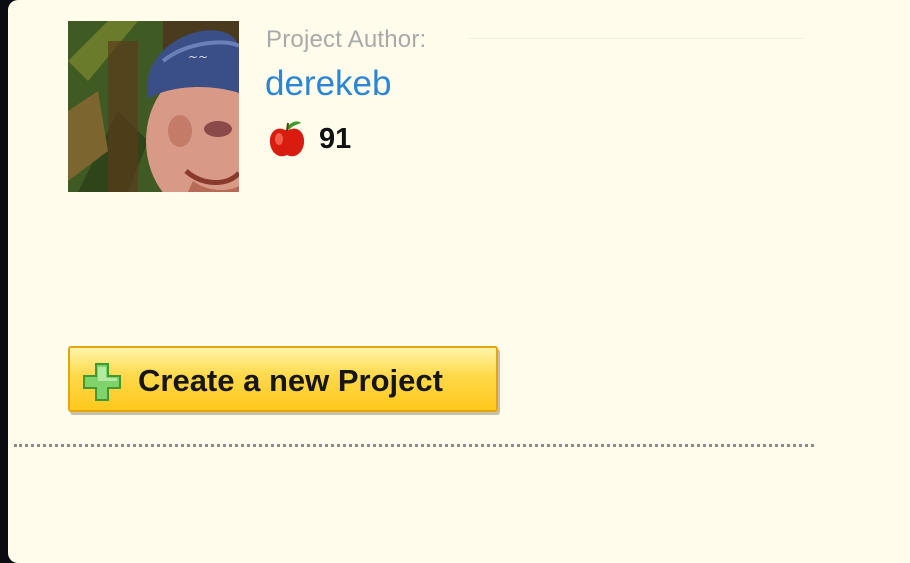 This screenshot has width=910, height=563. What do you see at coordinates (635, 38) in the screenshot?
I see `author-label-divider` at bounding box center [635, 38].